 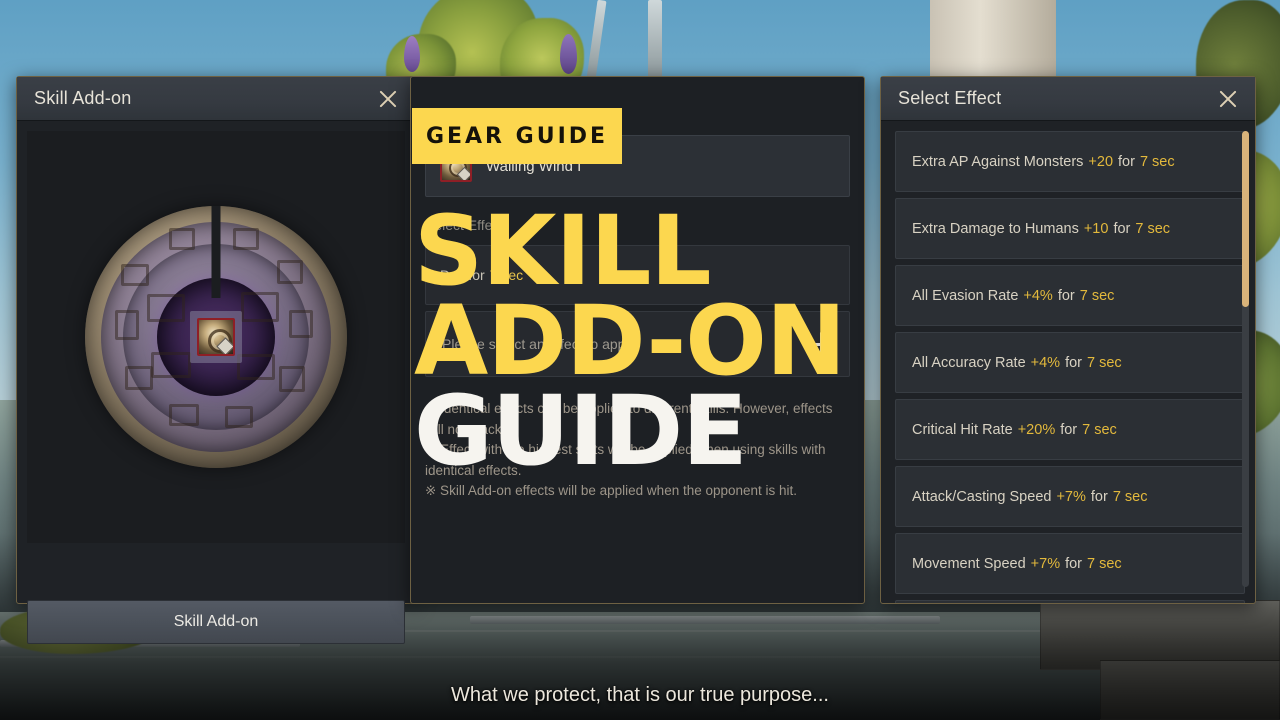 What do you see at coordinates (1245, 359) in the screenshot?
I see `effect-list-scrollbar` at bounding box center [1245, 359].